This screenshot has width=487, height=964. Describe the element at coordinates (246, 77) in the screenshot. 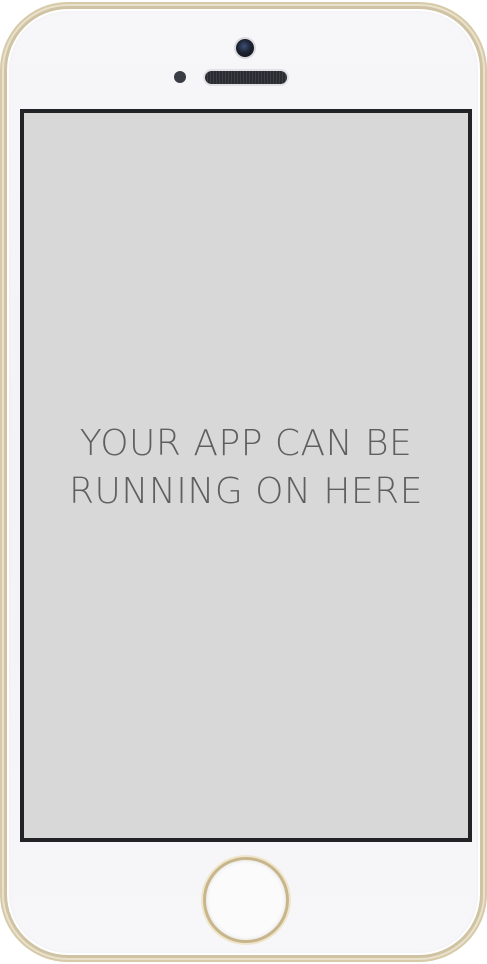

I see `earpiece-speaker` at that location.